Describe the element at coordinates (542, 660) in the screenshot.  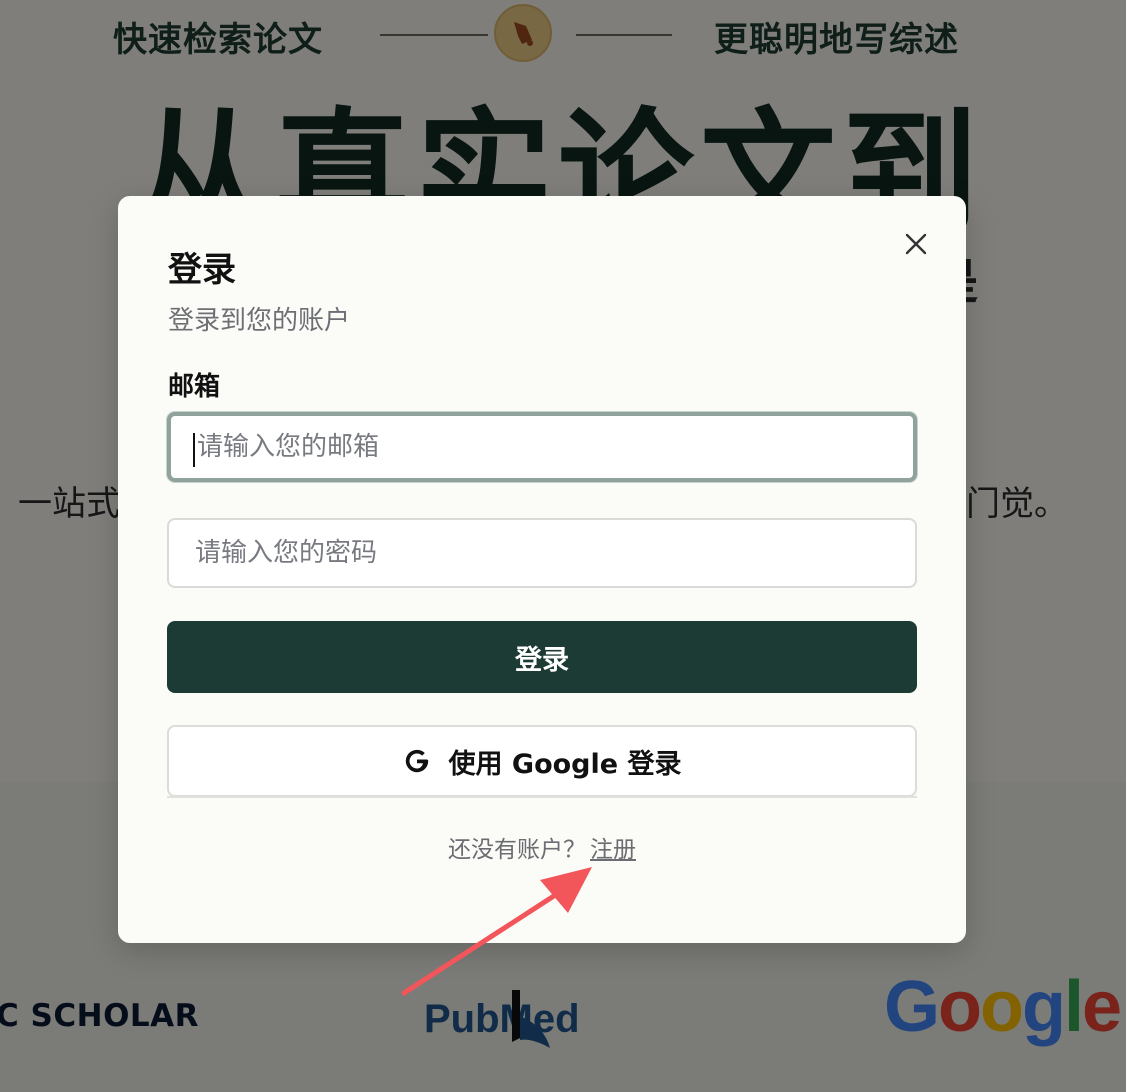
I see `login-button-label: 登录` at that location.